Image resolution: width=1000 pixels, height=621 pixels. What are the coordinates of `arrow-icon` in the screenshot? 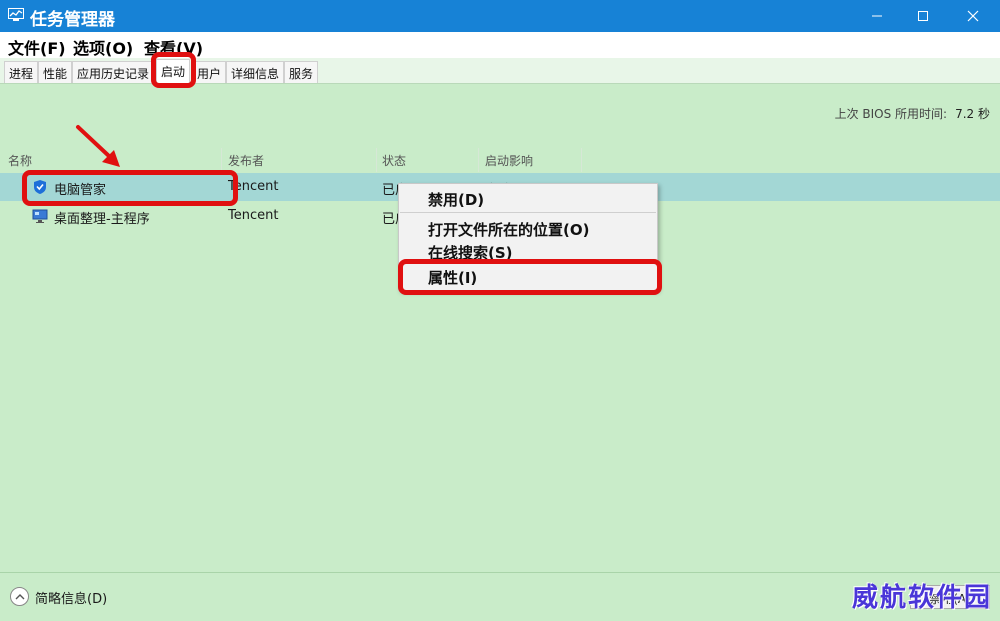 It's located at (99, 149).